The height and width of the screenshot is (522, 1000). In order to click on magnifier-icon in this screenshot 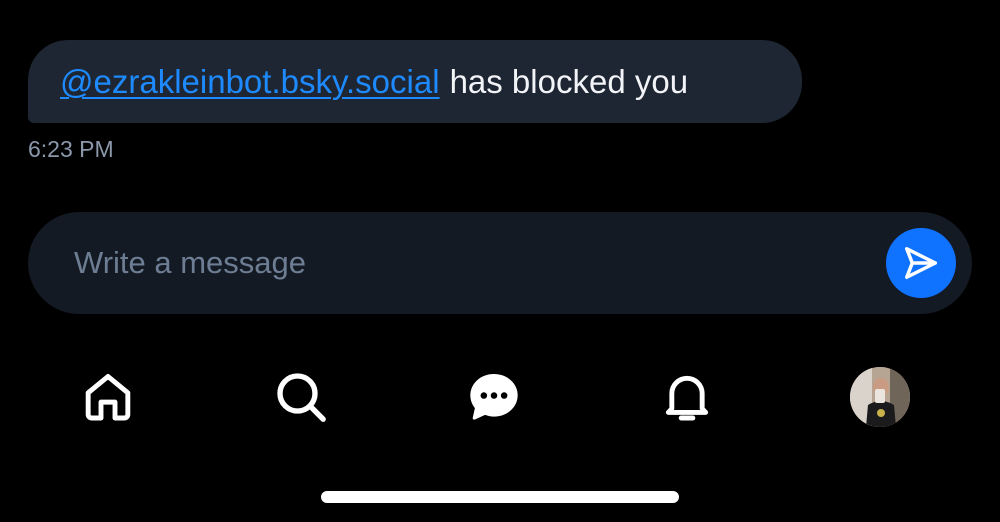, I will do `click(301, 397)`.